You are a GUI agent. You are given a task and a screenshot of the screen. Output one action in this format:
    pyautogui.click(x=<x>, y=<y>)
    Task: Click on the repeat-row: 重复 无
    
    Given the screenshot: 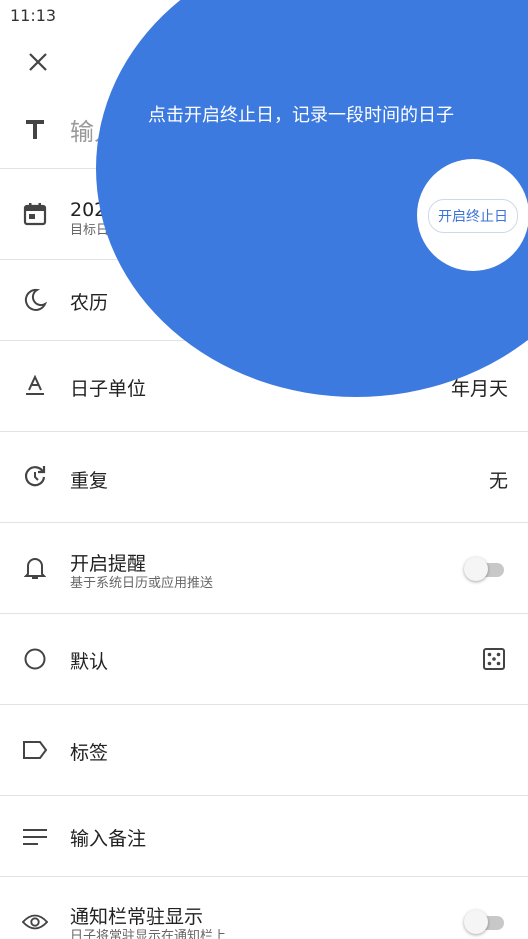 What is the action you would take?
    pyautogui.click(x=264, y=477)
    